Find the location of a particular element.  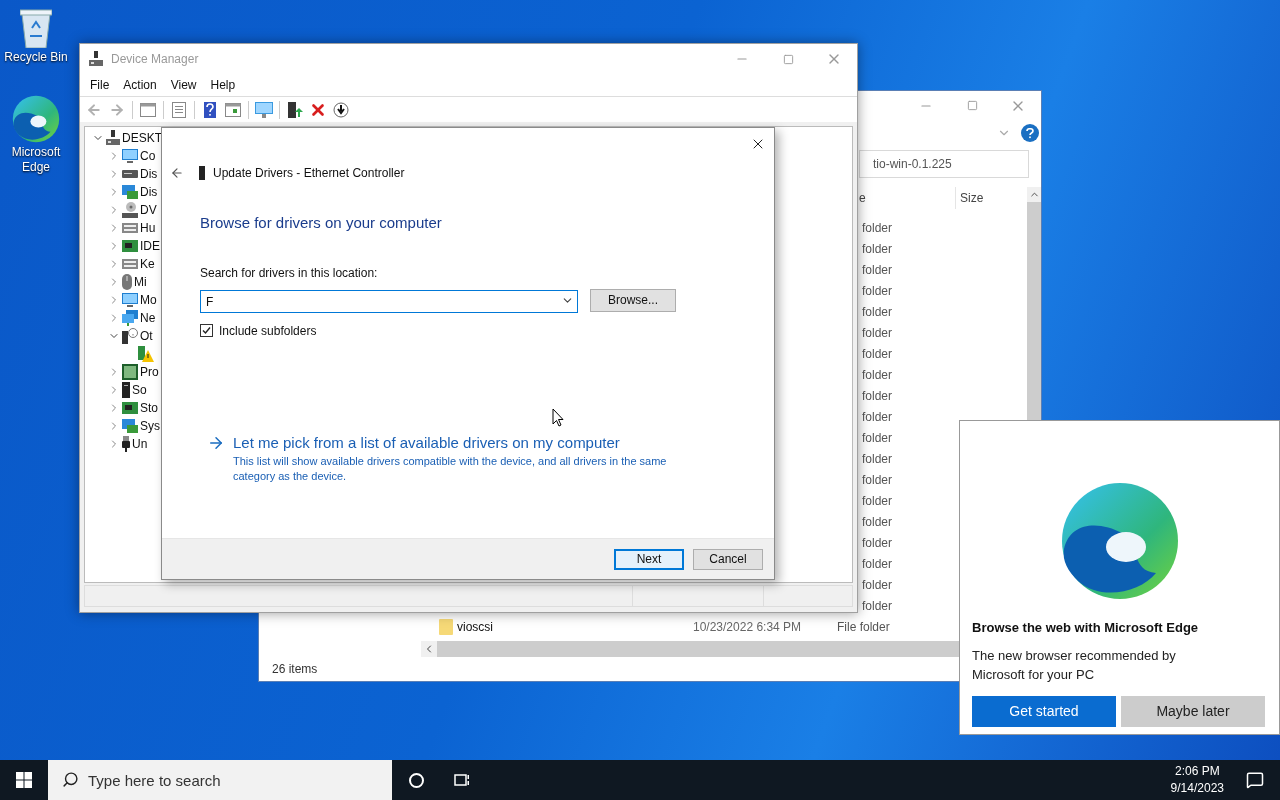

tree-item: Pro is located at coordinates (149, 372).